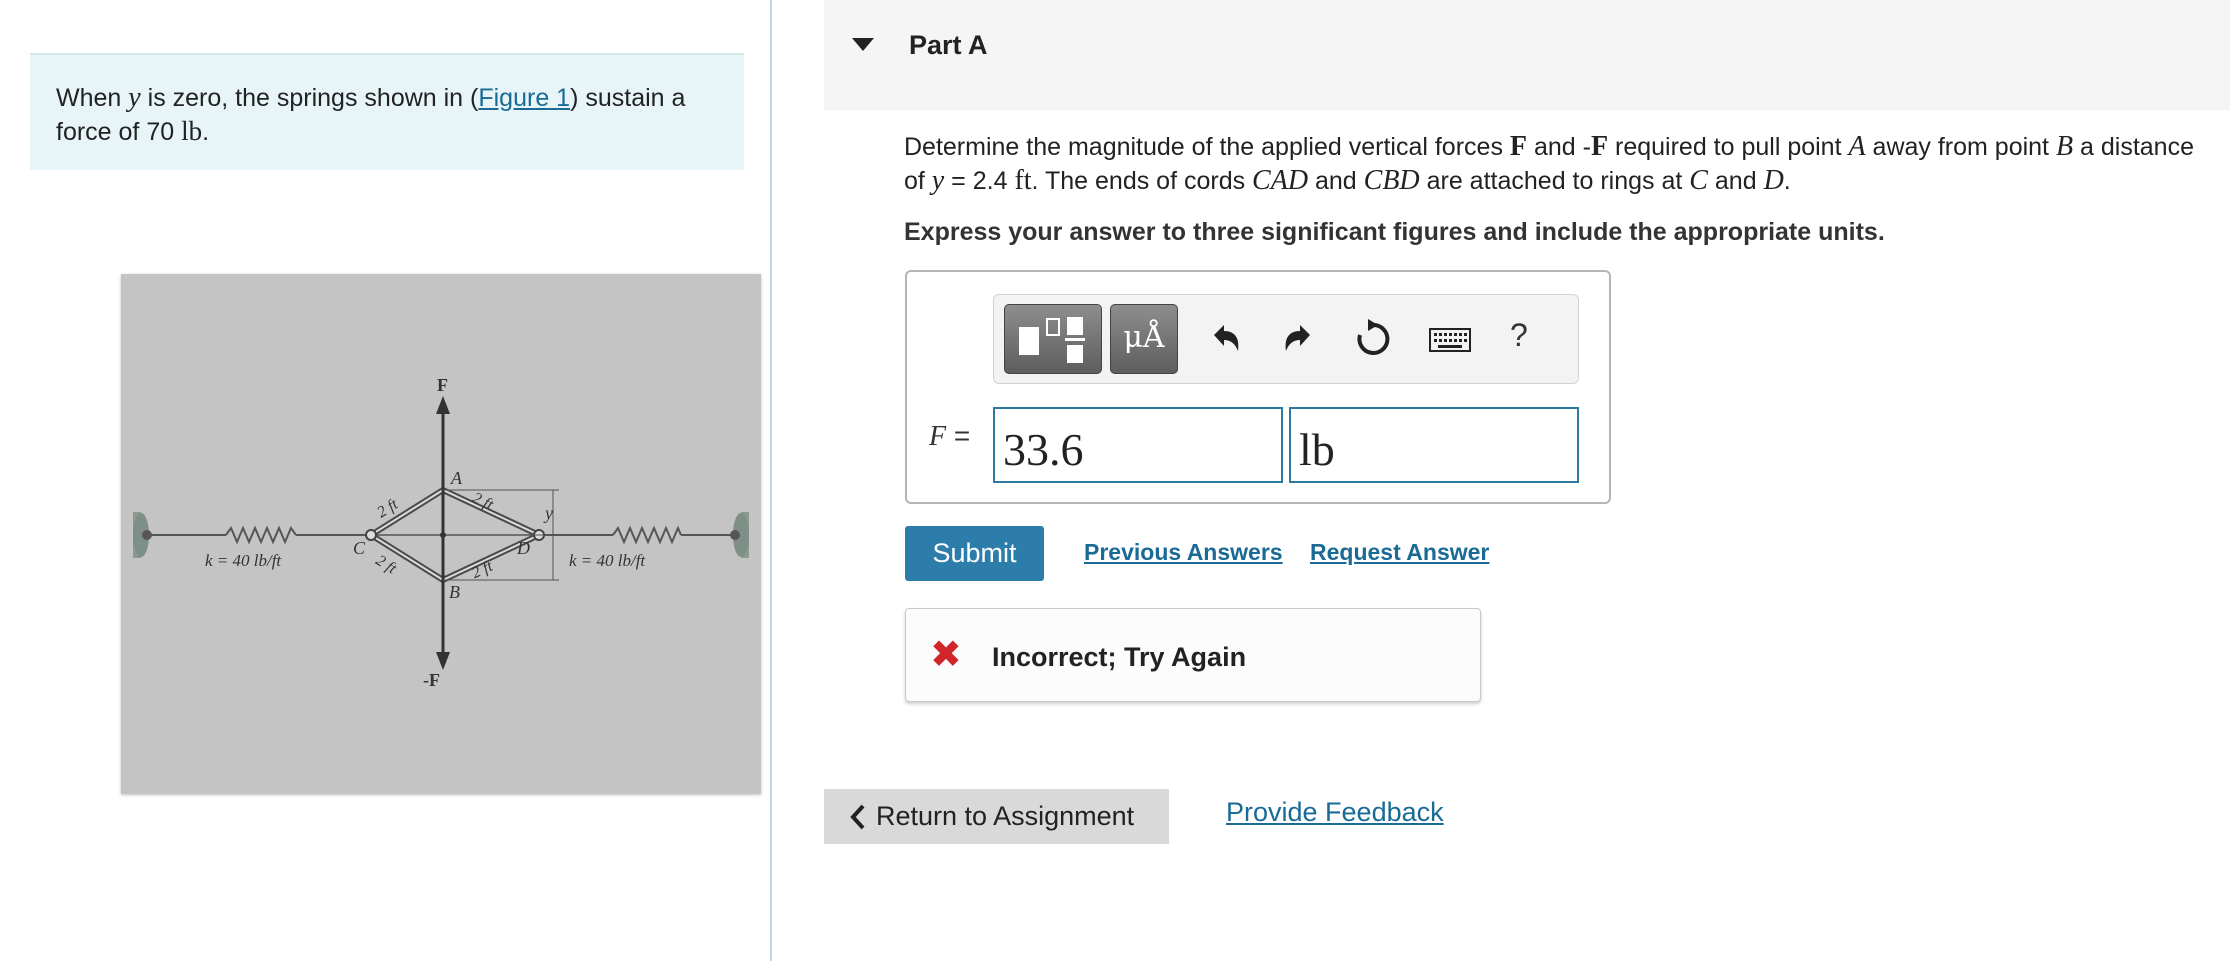  What do you see at coordinates (1183, 552) in the screenshot?
I see `previous-answers-link: Previous Answers` at bounding box center [1183, 552].